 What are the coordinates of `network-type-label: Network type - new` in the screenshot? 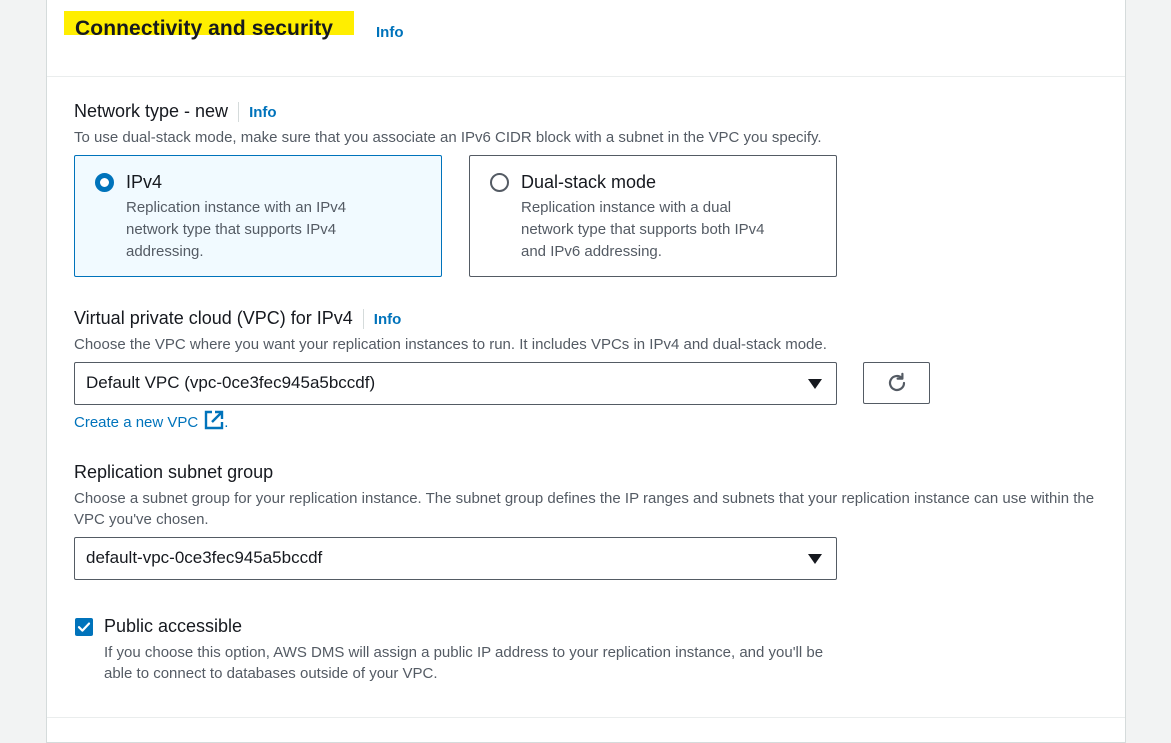 It's located at (151, 111).